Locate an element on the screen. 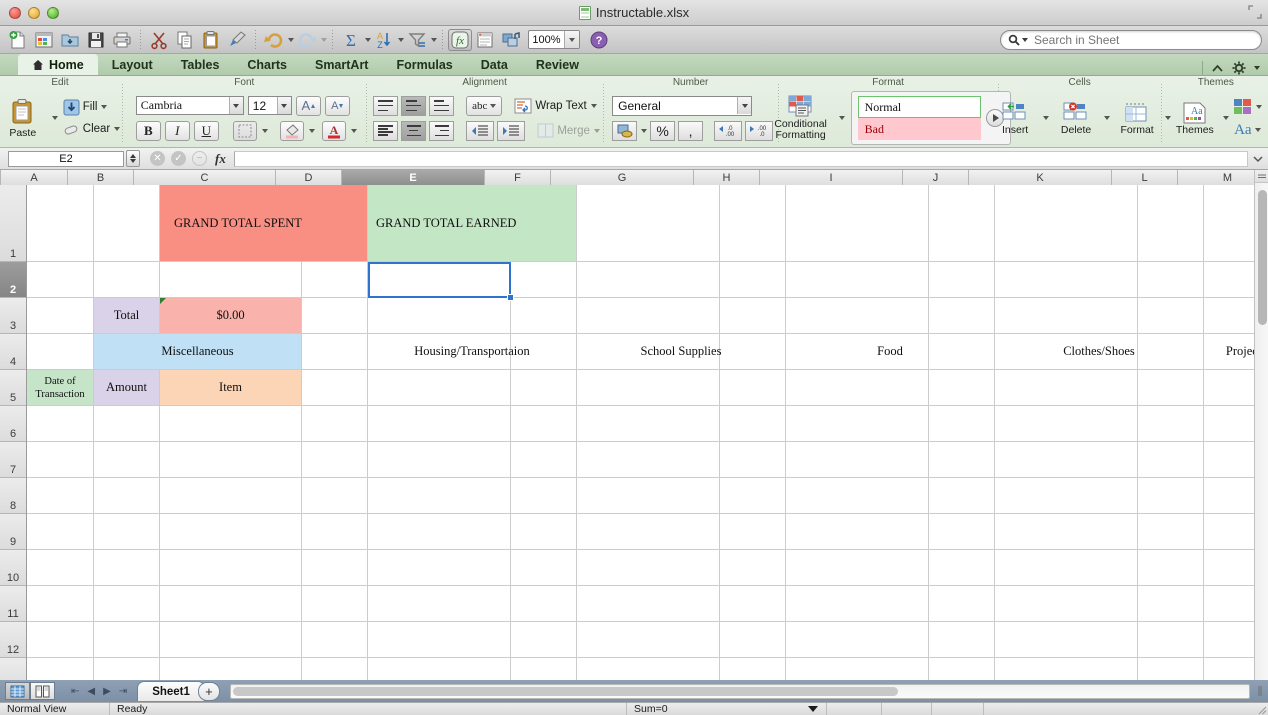 The image size is (1268, 715). cell-J12 is located at coordinates (962, 640).